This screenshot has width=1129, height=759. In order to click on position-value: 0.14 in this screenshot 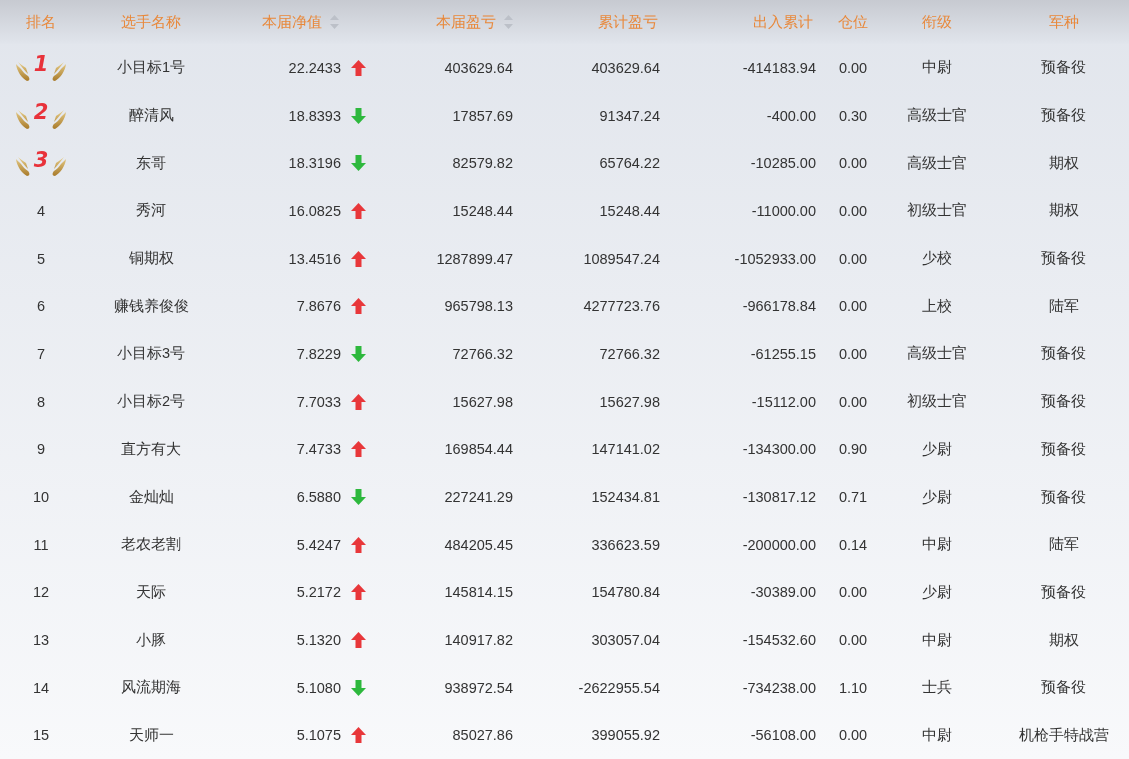, I will do `click(853, 544)`.